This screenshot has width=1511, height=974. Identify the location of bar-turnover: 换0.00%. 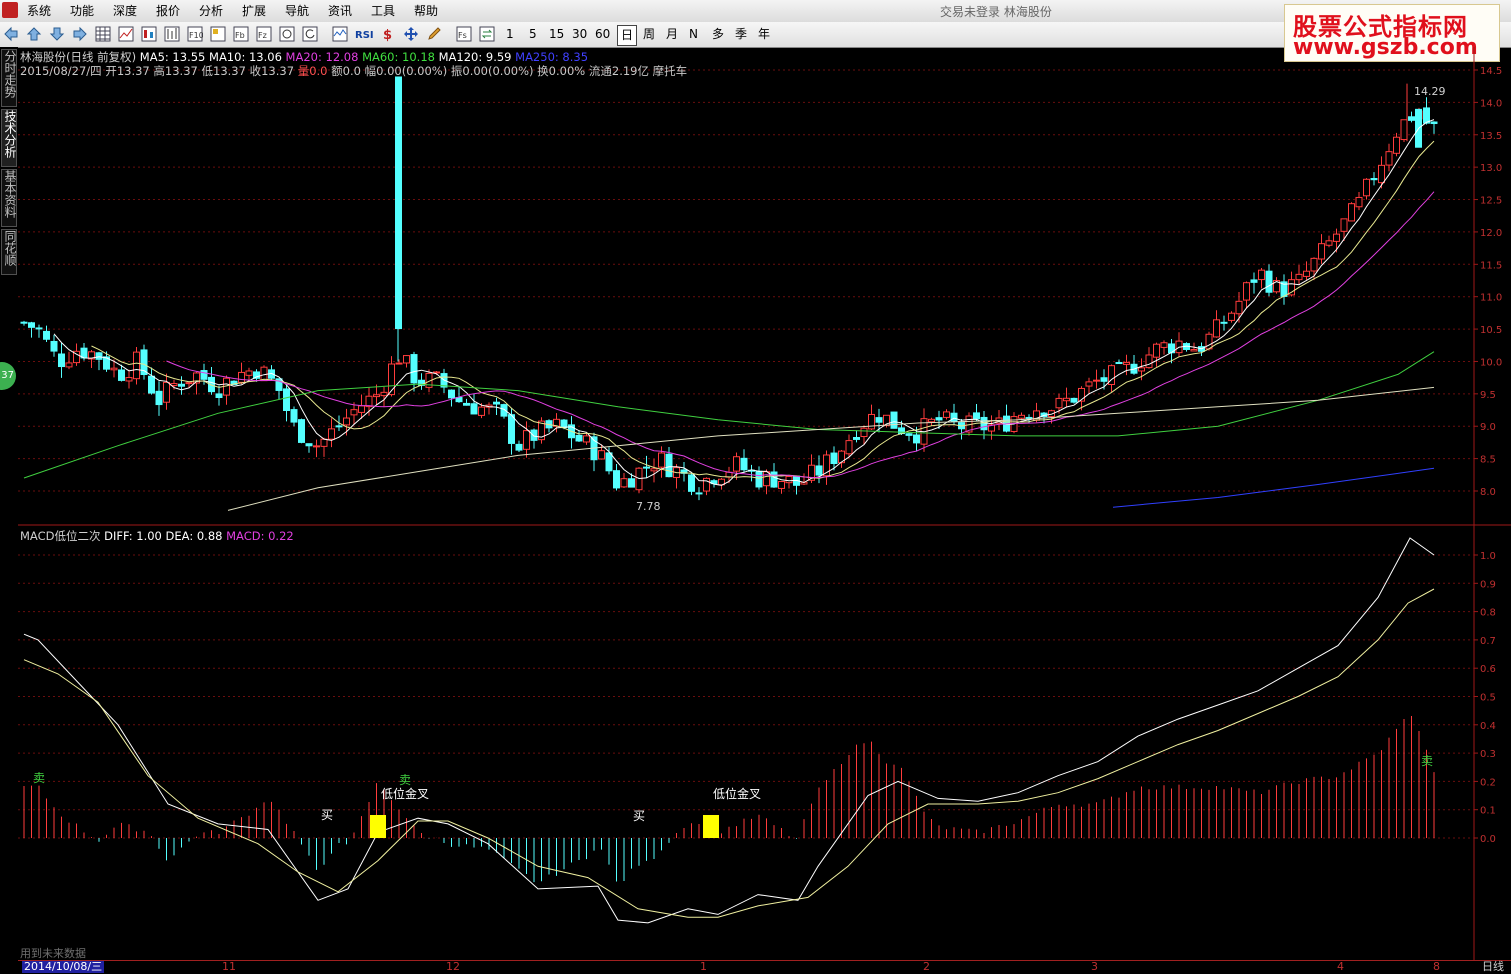
(561, 71).